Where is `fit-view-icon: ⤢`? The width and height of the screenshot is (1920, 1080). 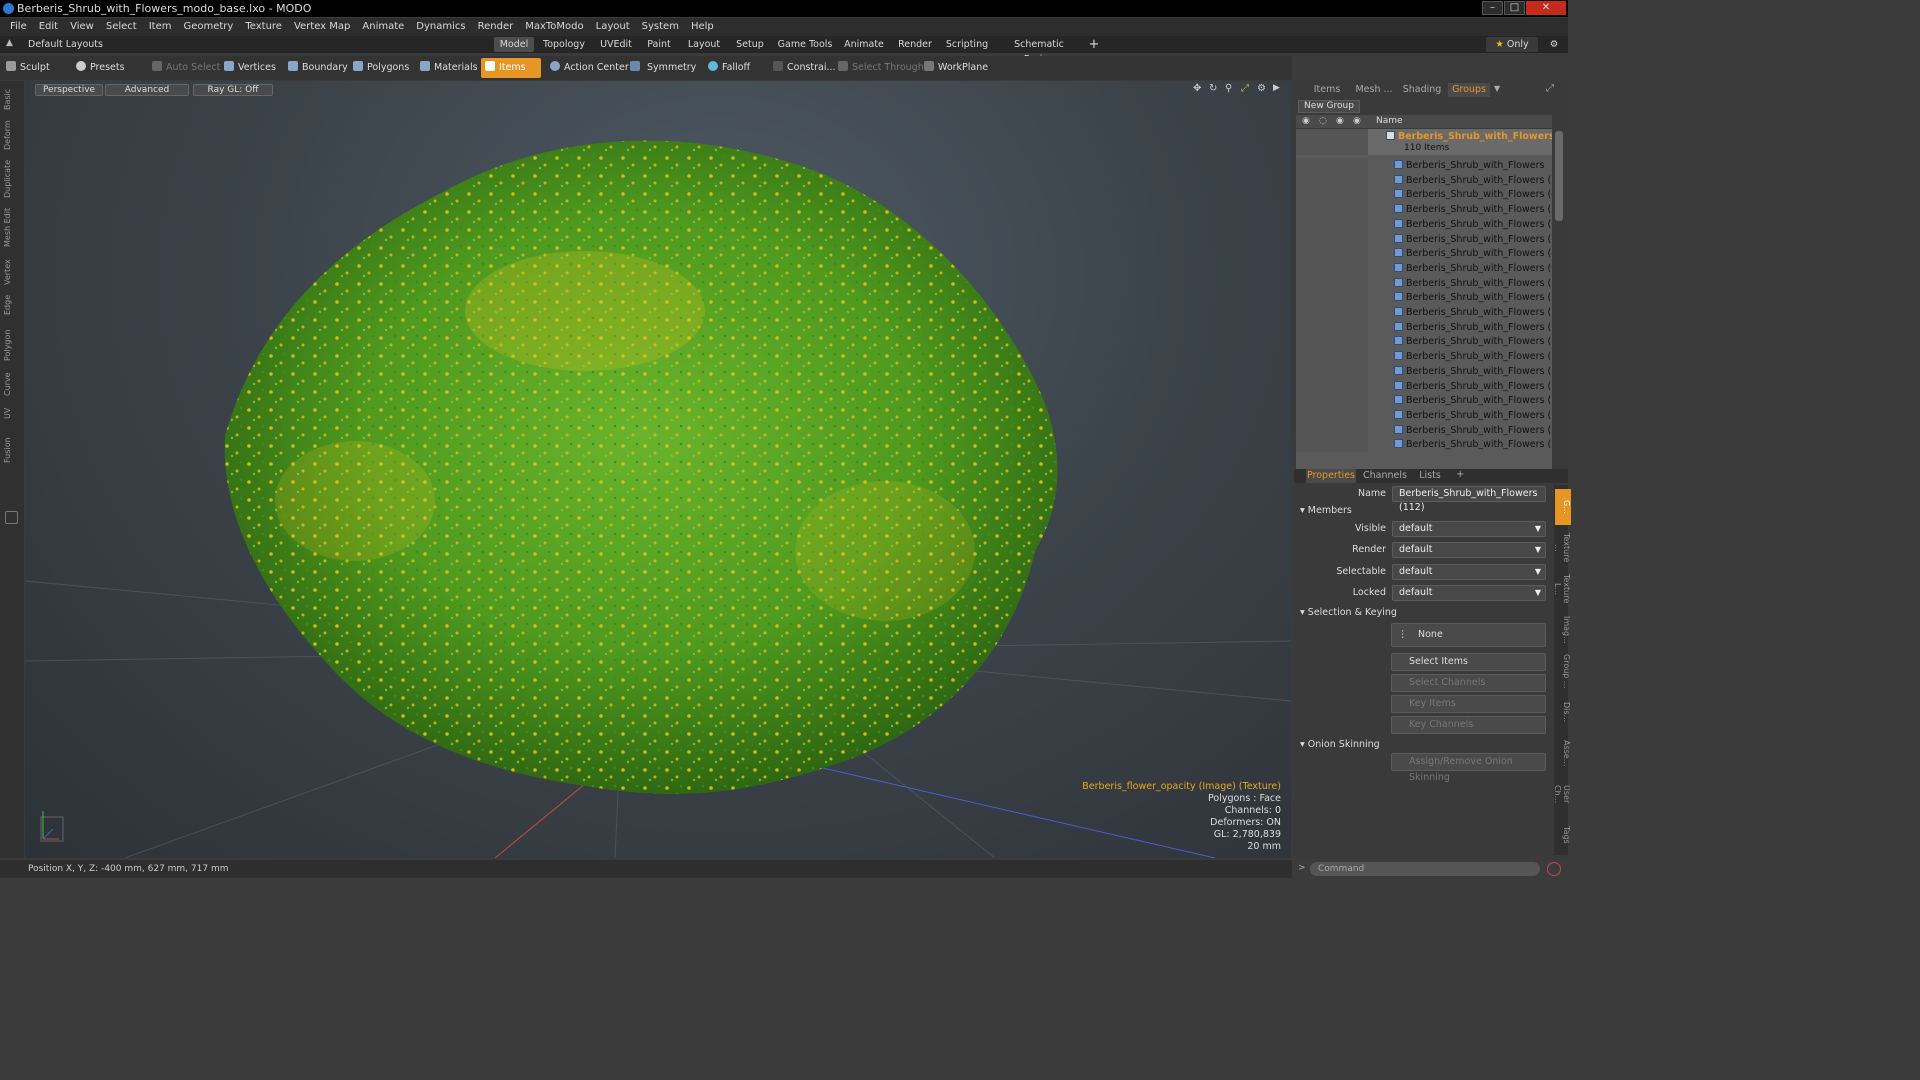
fit-view-icon: ⤢ is located at coordinates (1245, 88).